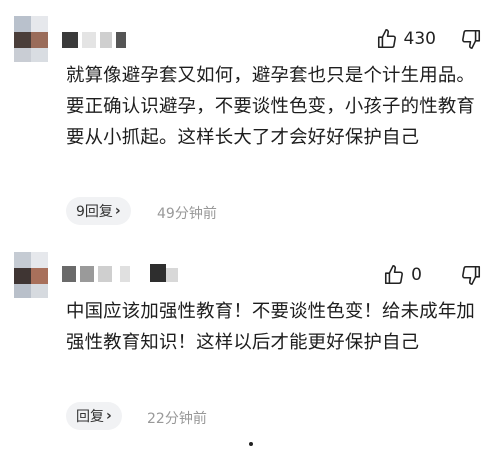  What do you see at coordinates (419, 39) in the screenshot?
I see `like-count: 430` at bounding box center [419, 39].